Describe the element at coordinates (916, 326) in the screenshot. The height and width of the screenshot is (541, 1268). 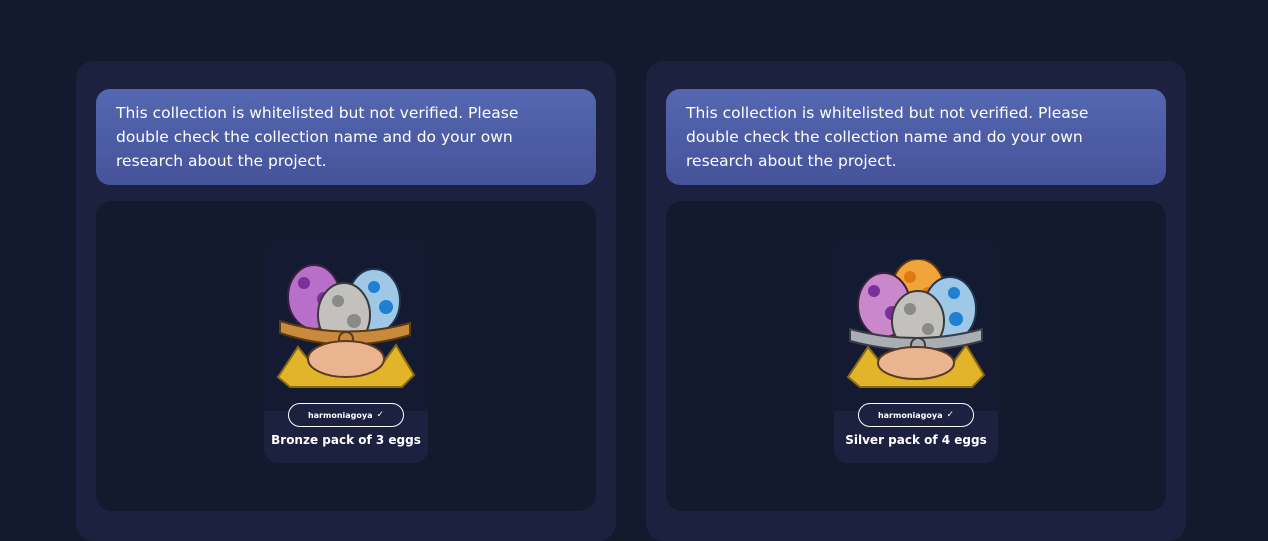
I see `nft-image-eggs-silver` at that location.